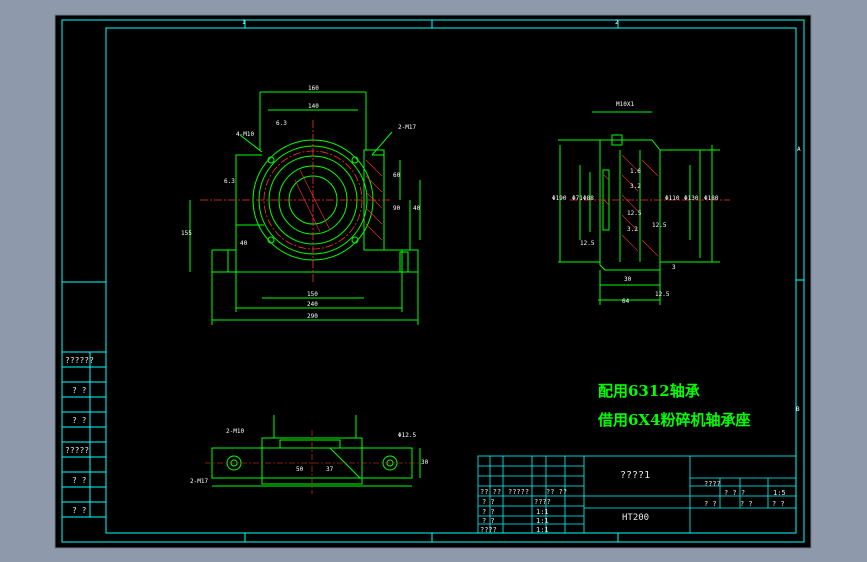 Image resolution: width=867 pixels, height=562 pixels. I want to click on side-label: ??????, so click(79, 360).